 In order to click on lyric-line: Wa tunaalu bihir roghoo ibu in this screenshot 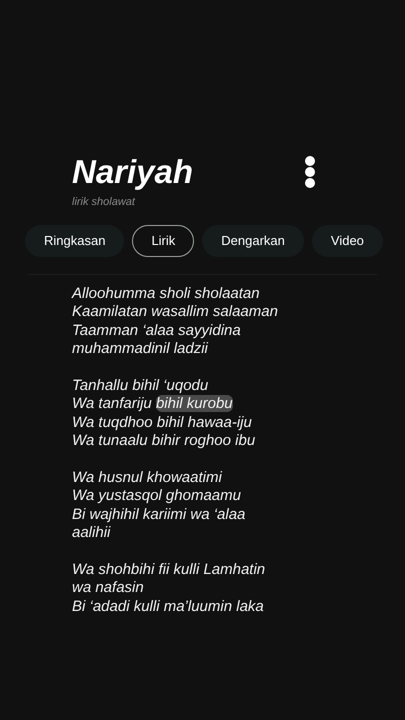, I will do `click(164, 441)`.